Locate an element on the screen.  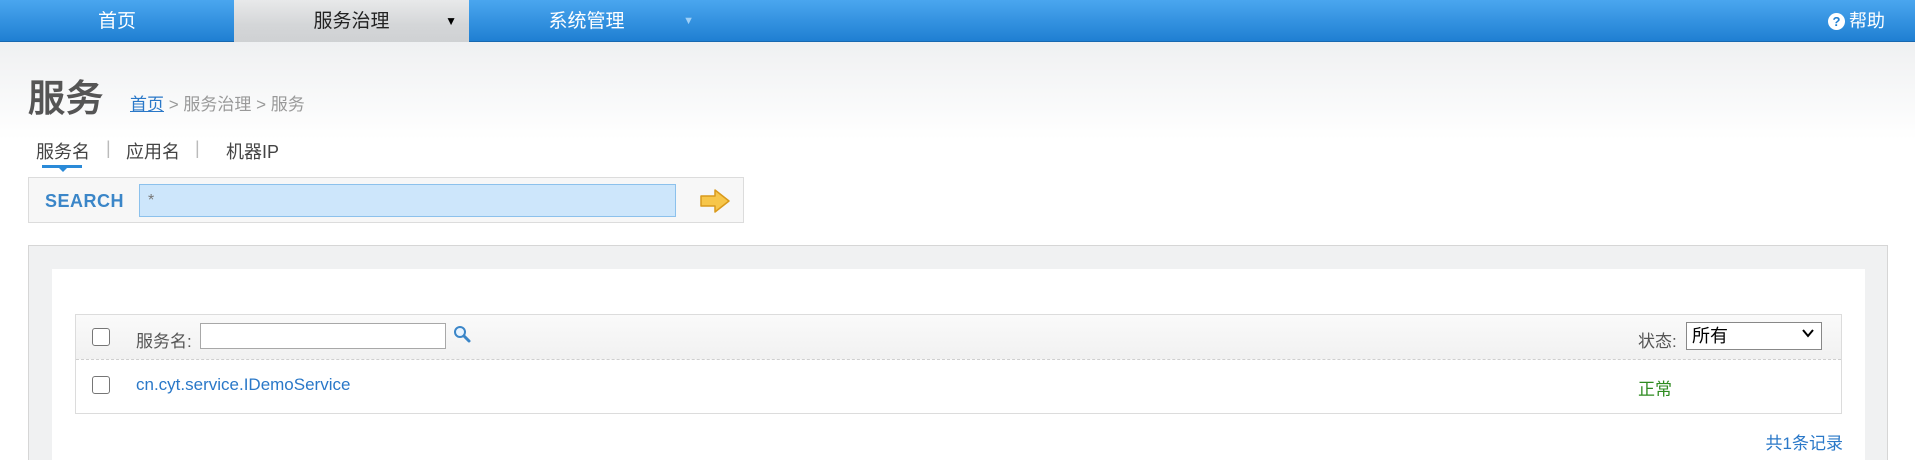
nav-system-management: 系统管理 ▼ is located at coordinates (586, 21).